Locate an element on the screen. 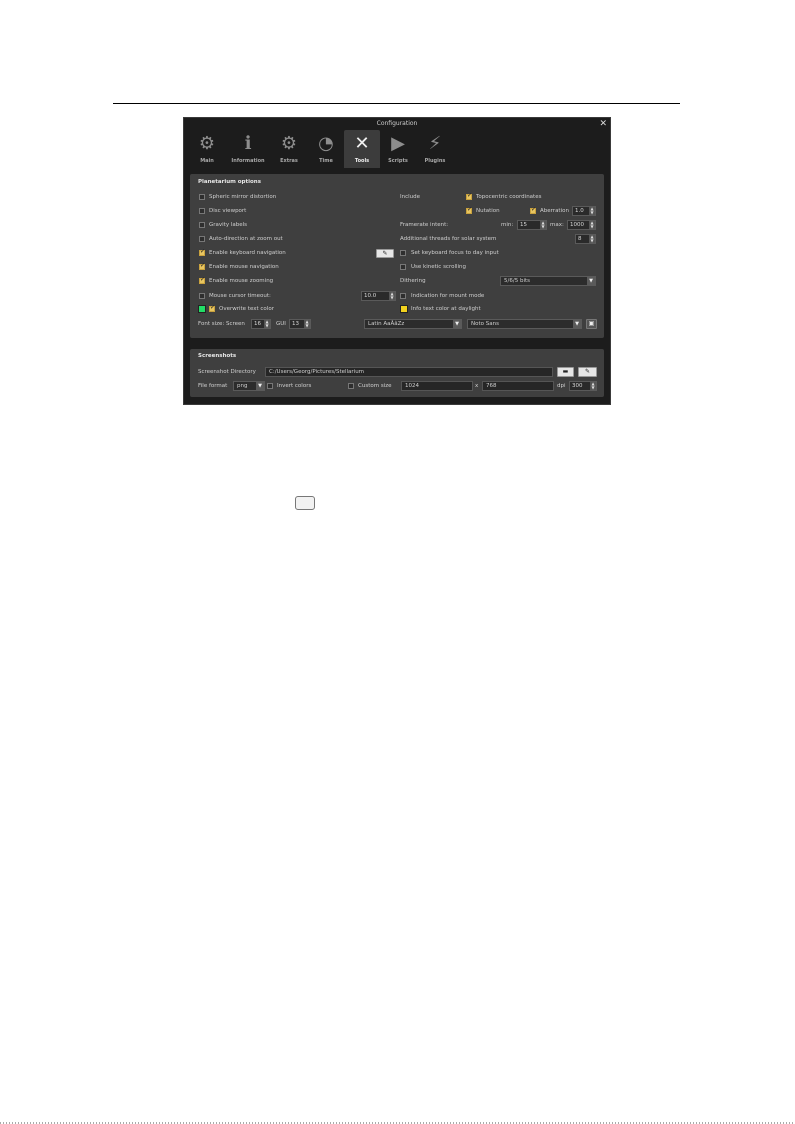  tab-plugins: ⚡ Plugins is located at coordinates (435, 148).